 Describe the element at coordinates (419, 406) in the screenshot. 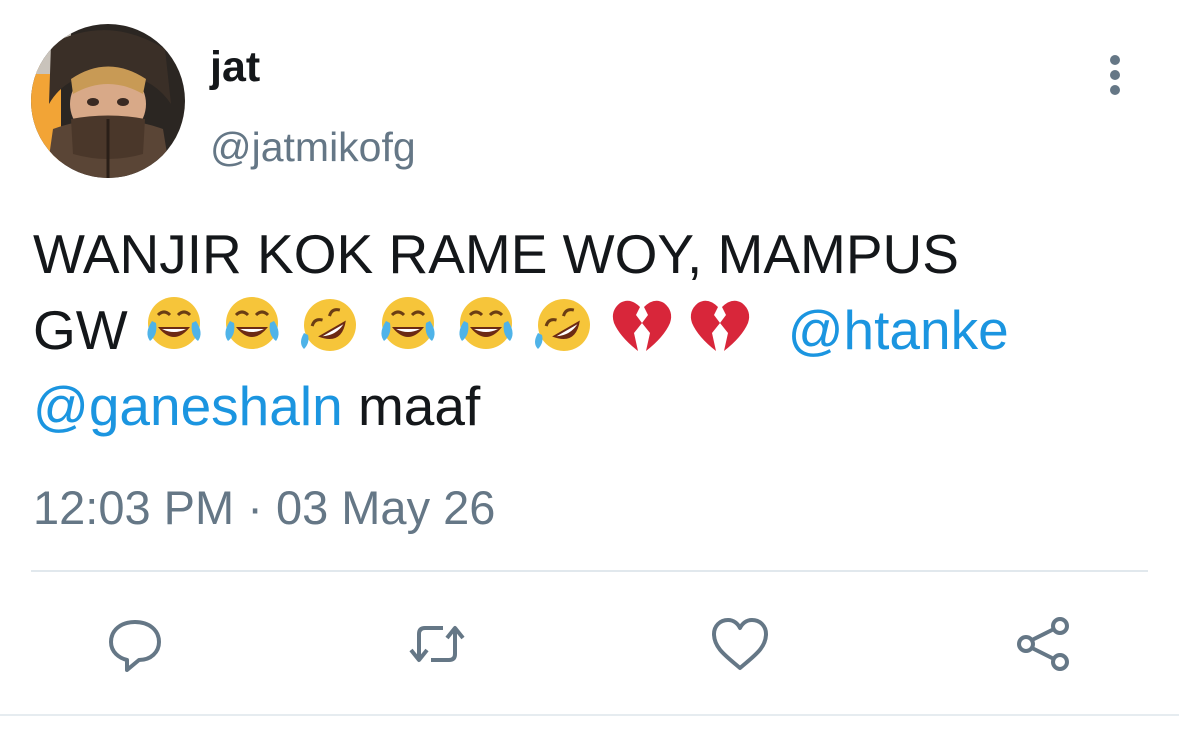

I see `tweet-text-end: maaf` at that location.